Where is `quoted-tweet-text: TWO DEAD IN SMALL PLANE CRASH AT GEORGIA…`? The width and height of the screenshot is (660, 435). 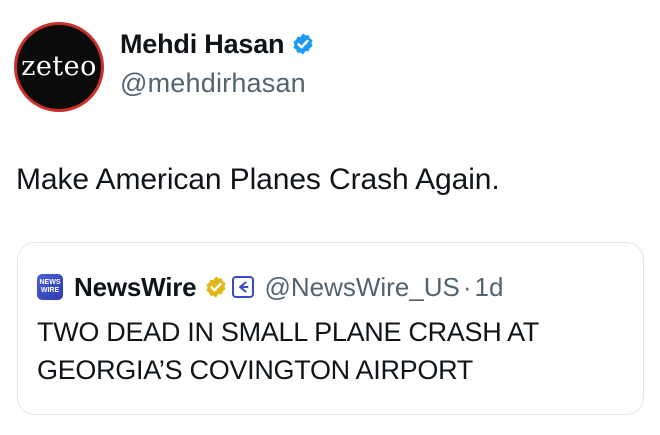
quoted-tweet-text: TWO DEAD IN SMALL PLANE CRASH AT GEORGIA… is located at coordinates (288, 351).